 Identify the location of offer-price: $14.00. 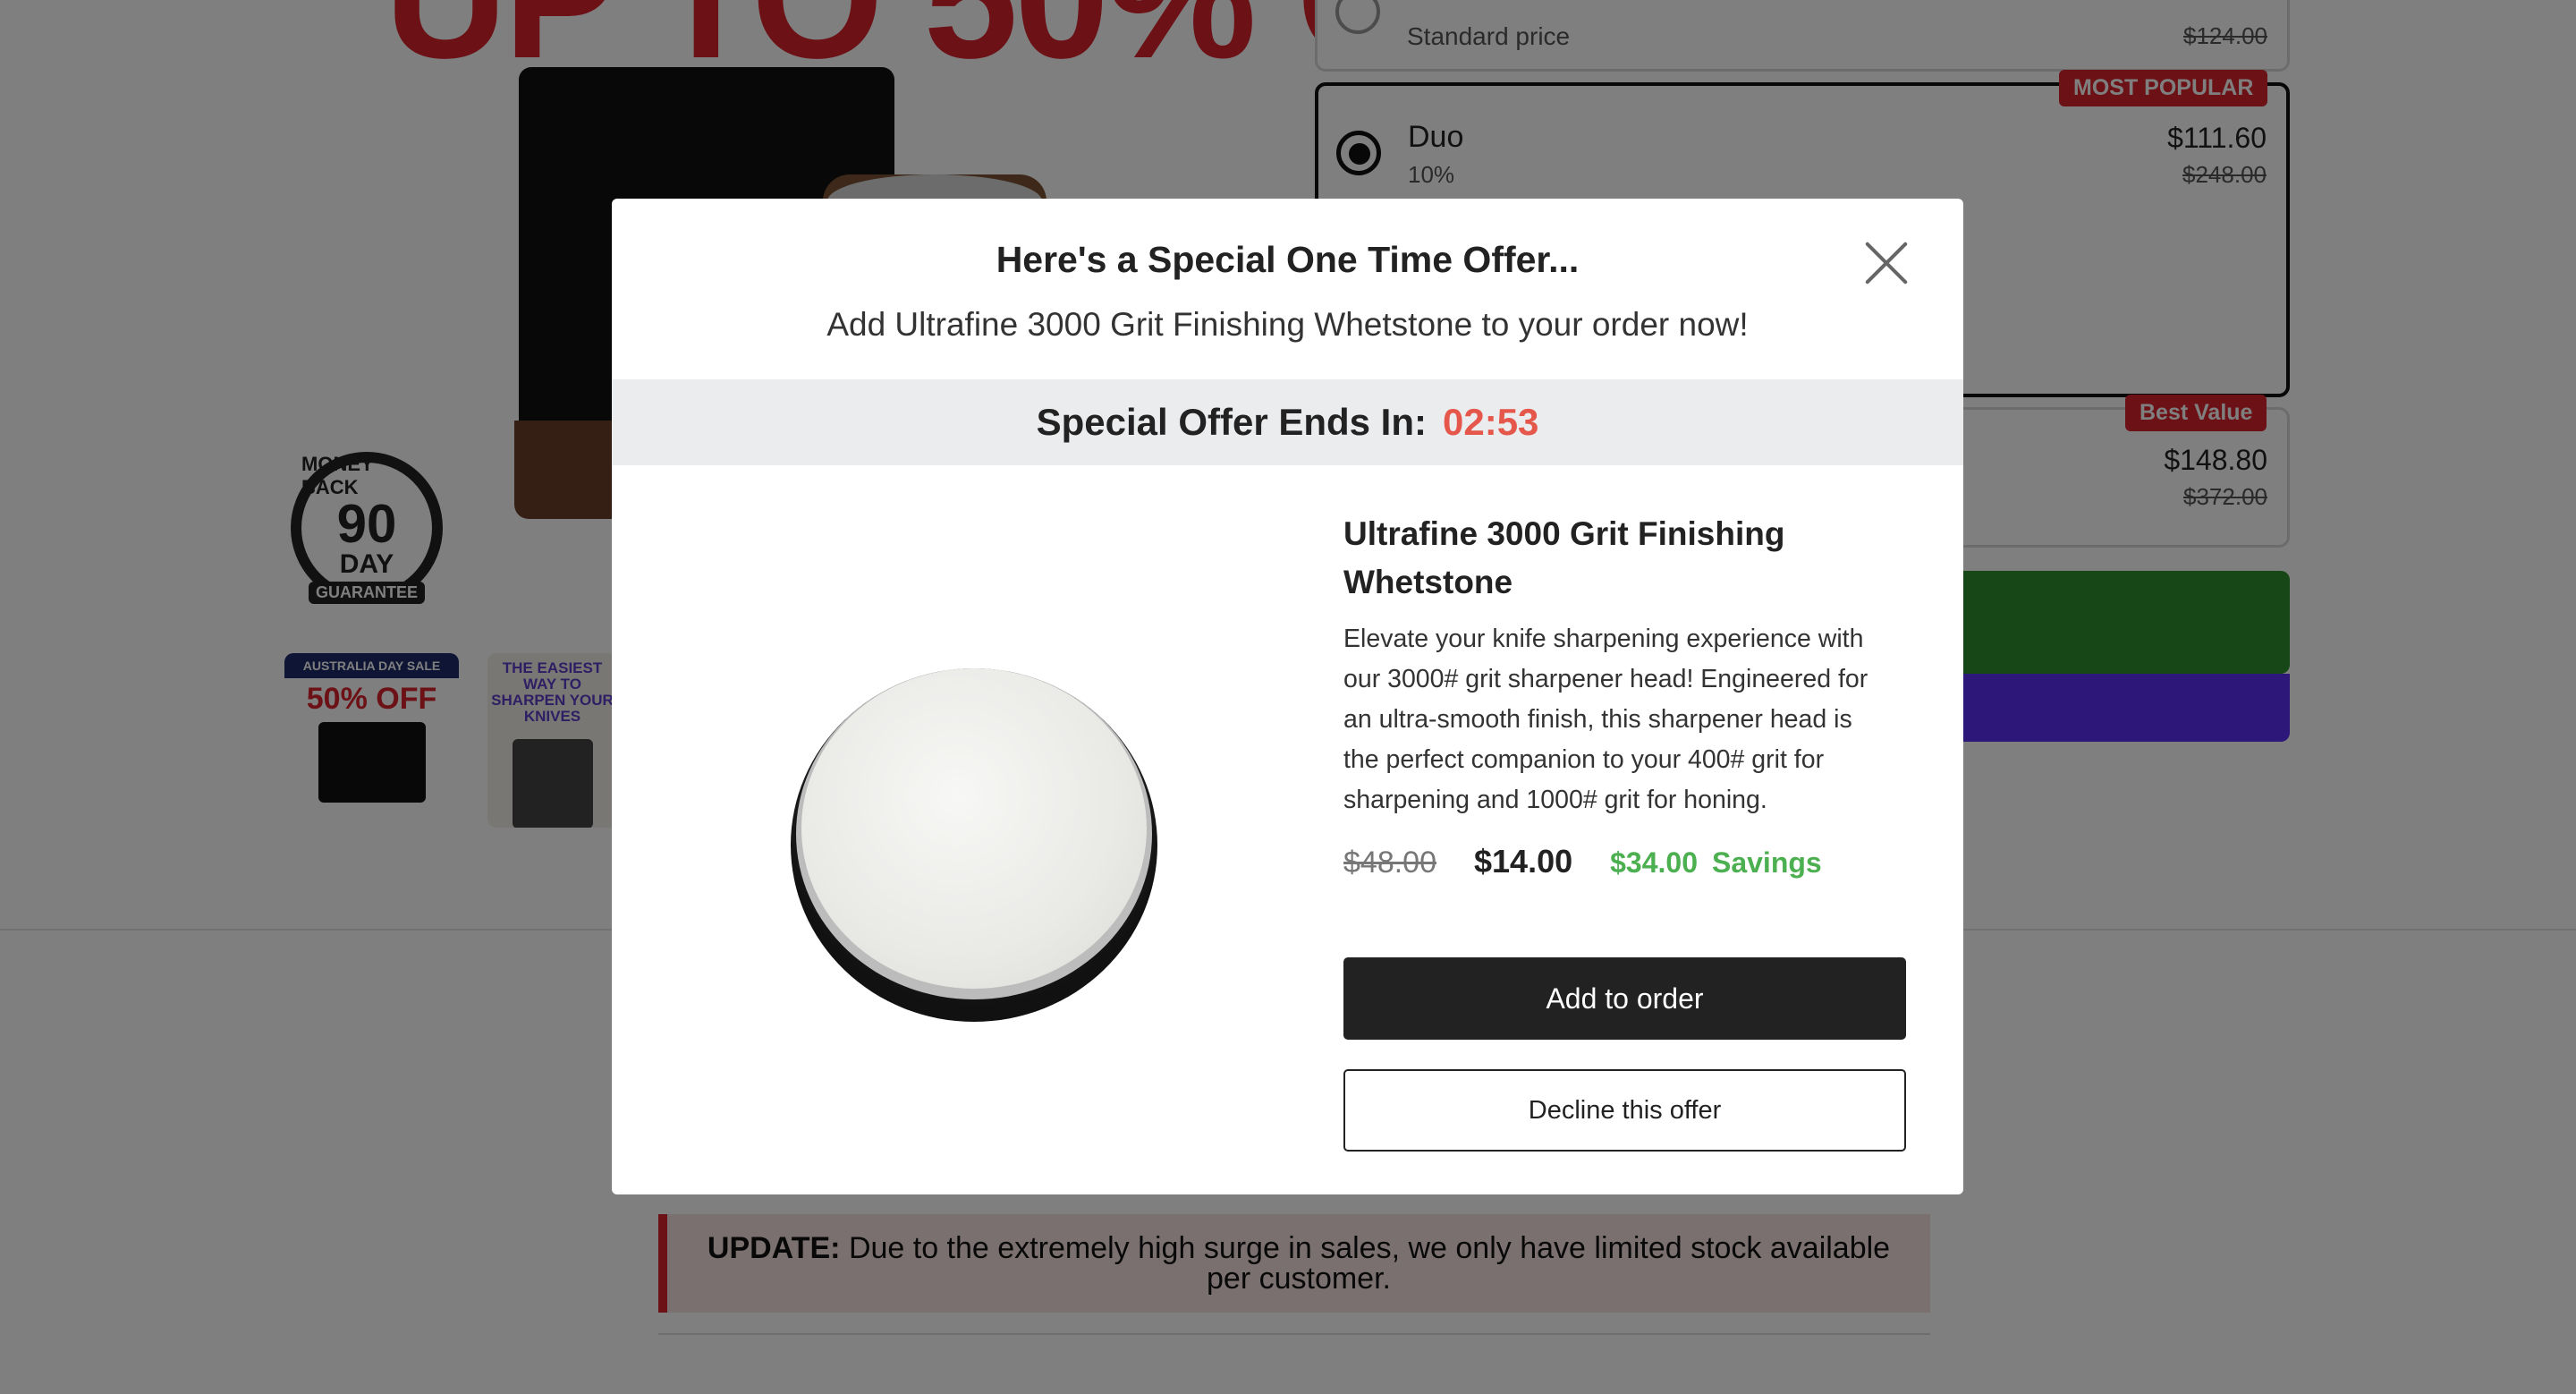
(1523, 861).